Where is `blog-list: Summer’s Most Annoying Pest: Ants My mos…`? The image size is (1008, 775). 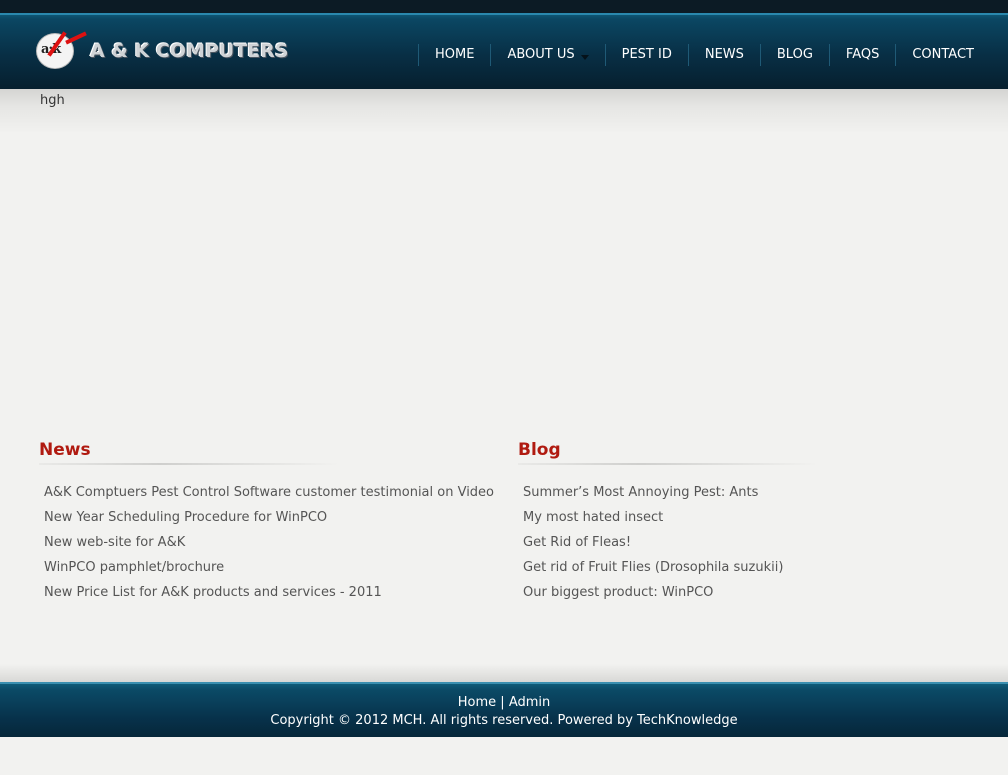 blog-list: Summer’s Most Annoying Pest: Ants My mos… is located at coordinates (750, 547).